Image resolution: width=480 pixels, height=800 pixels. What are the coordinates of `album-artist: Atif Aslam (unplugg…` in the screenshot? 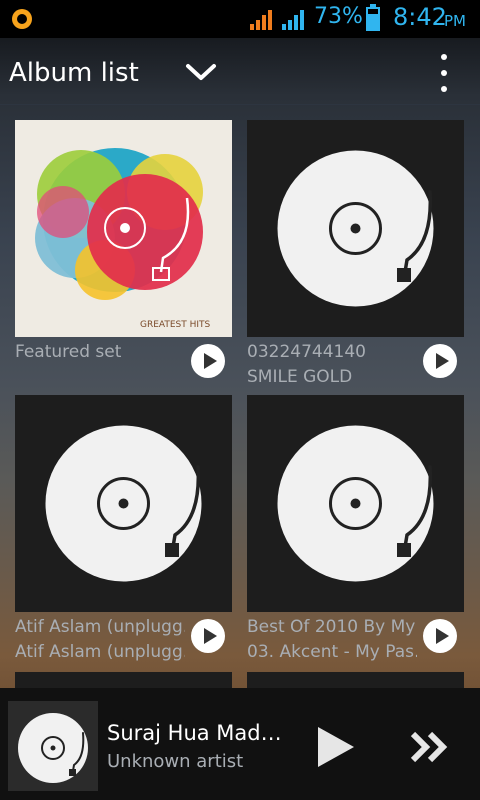 It's located at (100, 652).